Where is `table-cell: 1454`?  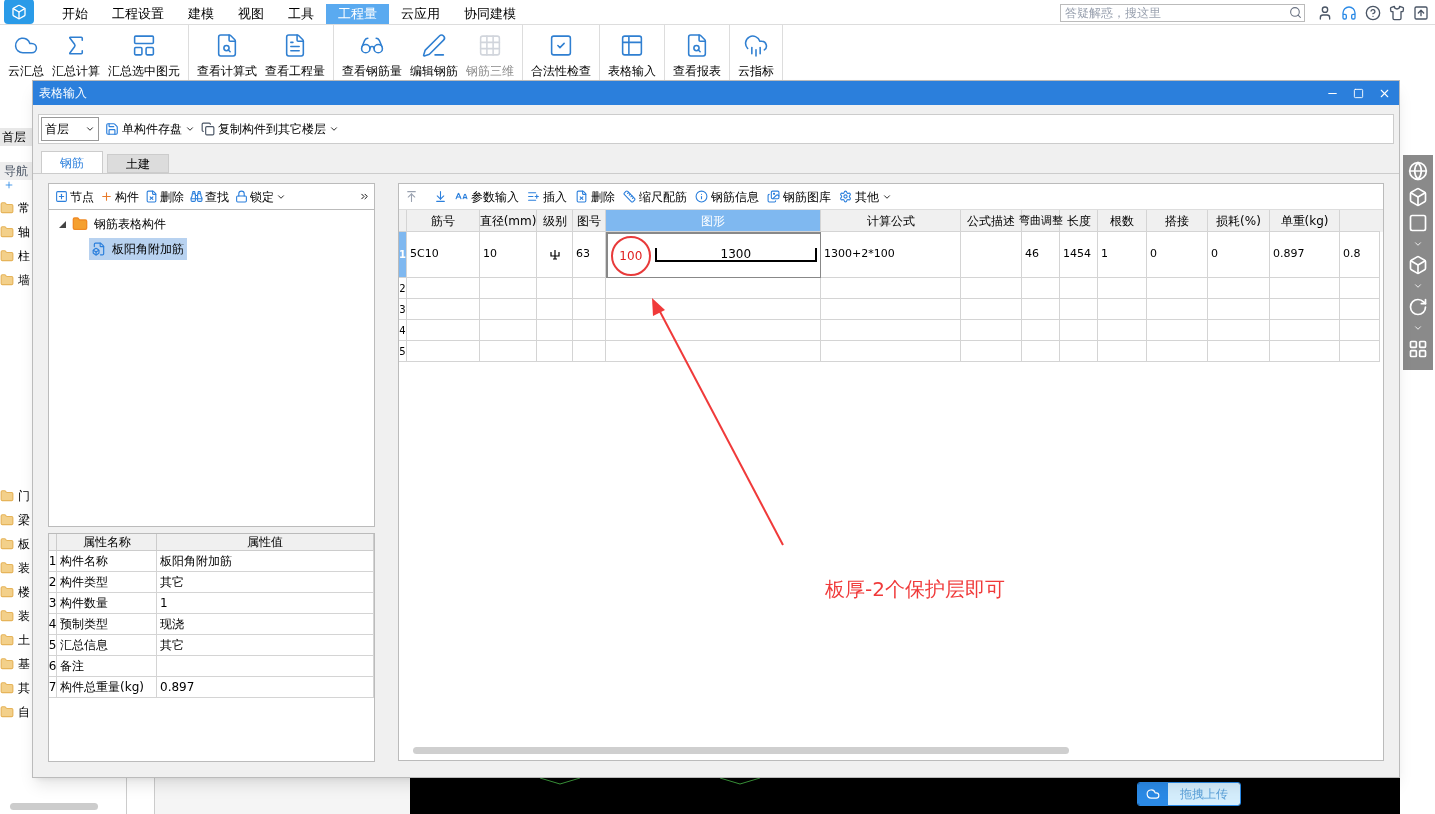
table-cell: 1454 is located at coordinates (1079, 255).